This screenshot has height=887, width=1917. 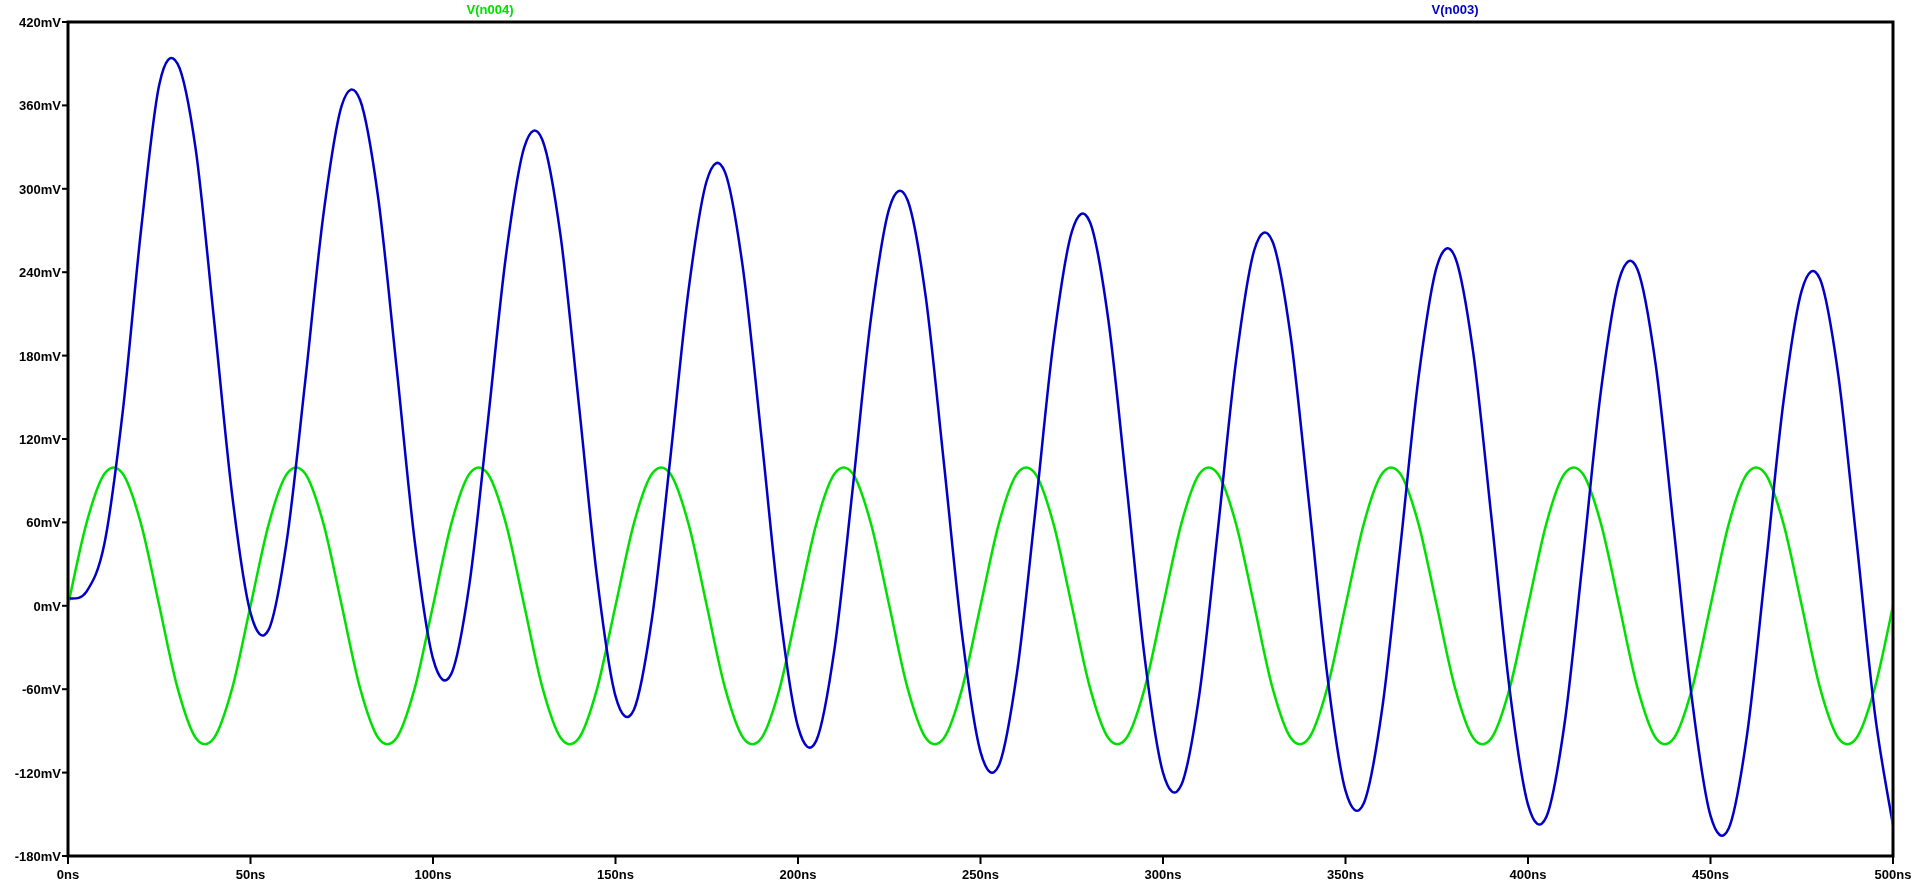 What do you see at coordinates (43, 523) in the screenshot?
I see `y-axis-label: 60mV` at bounding box center [43, 523].